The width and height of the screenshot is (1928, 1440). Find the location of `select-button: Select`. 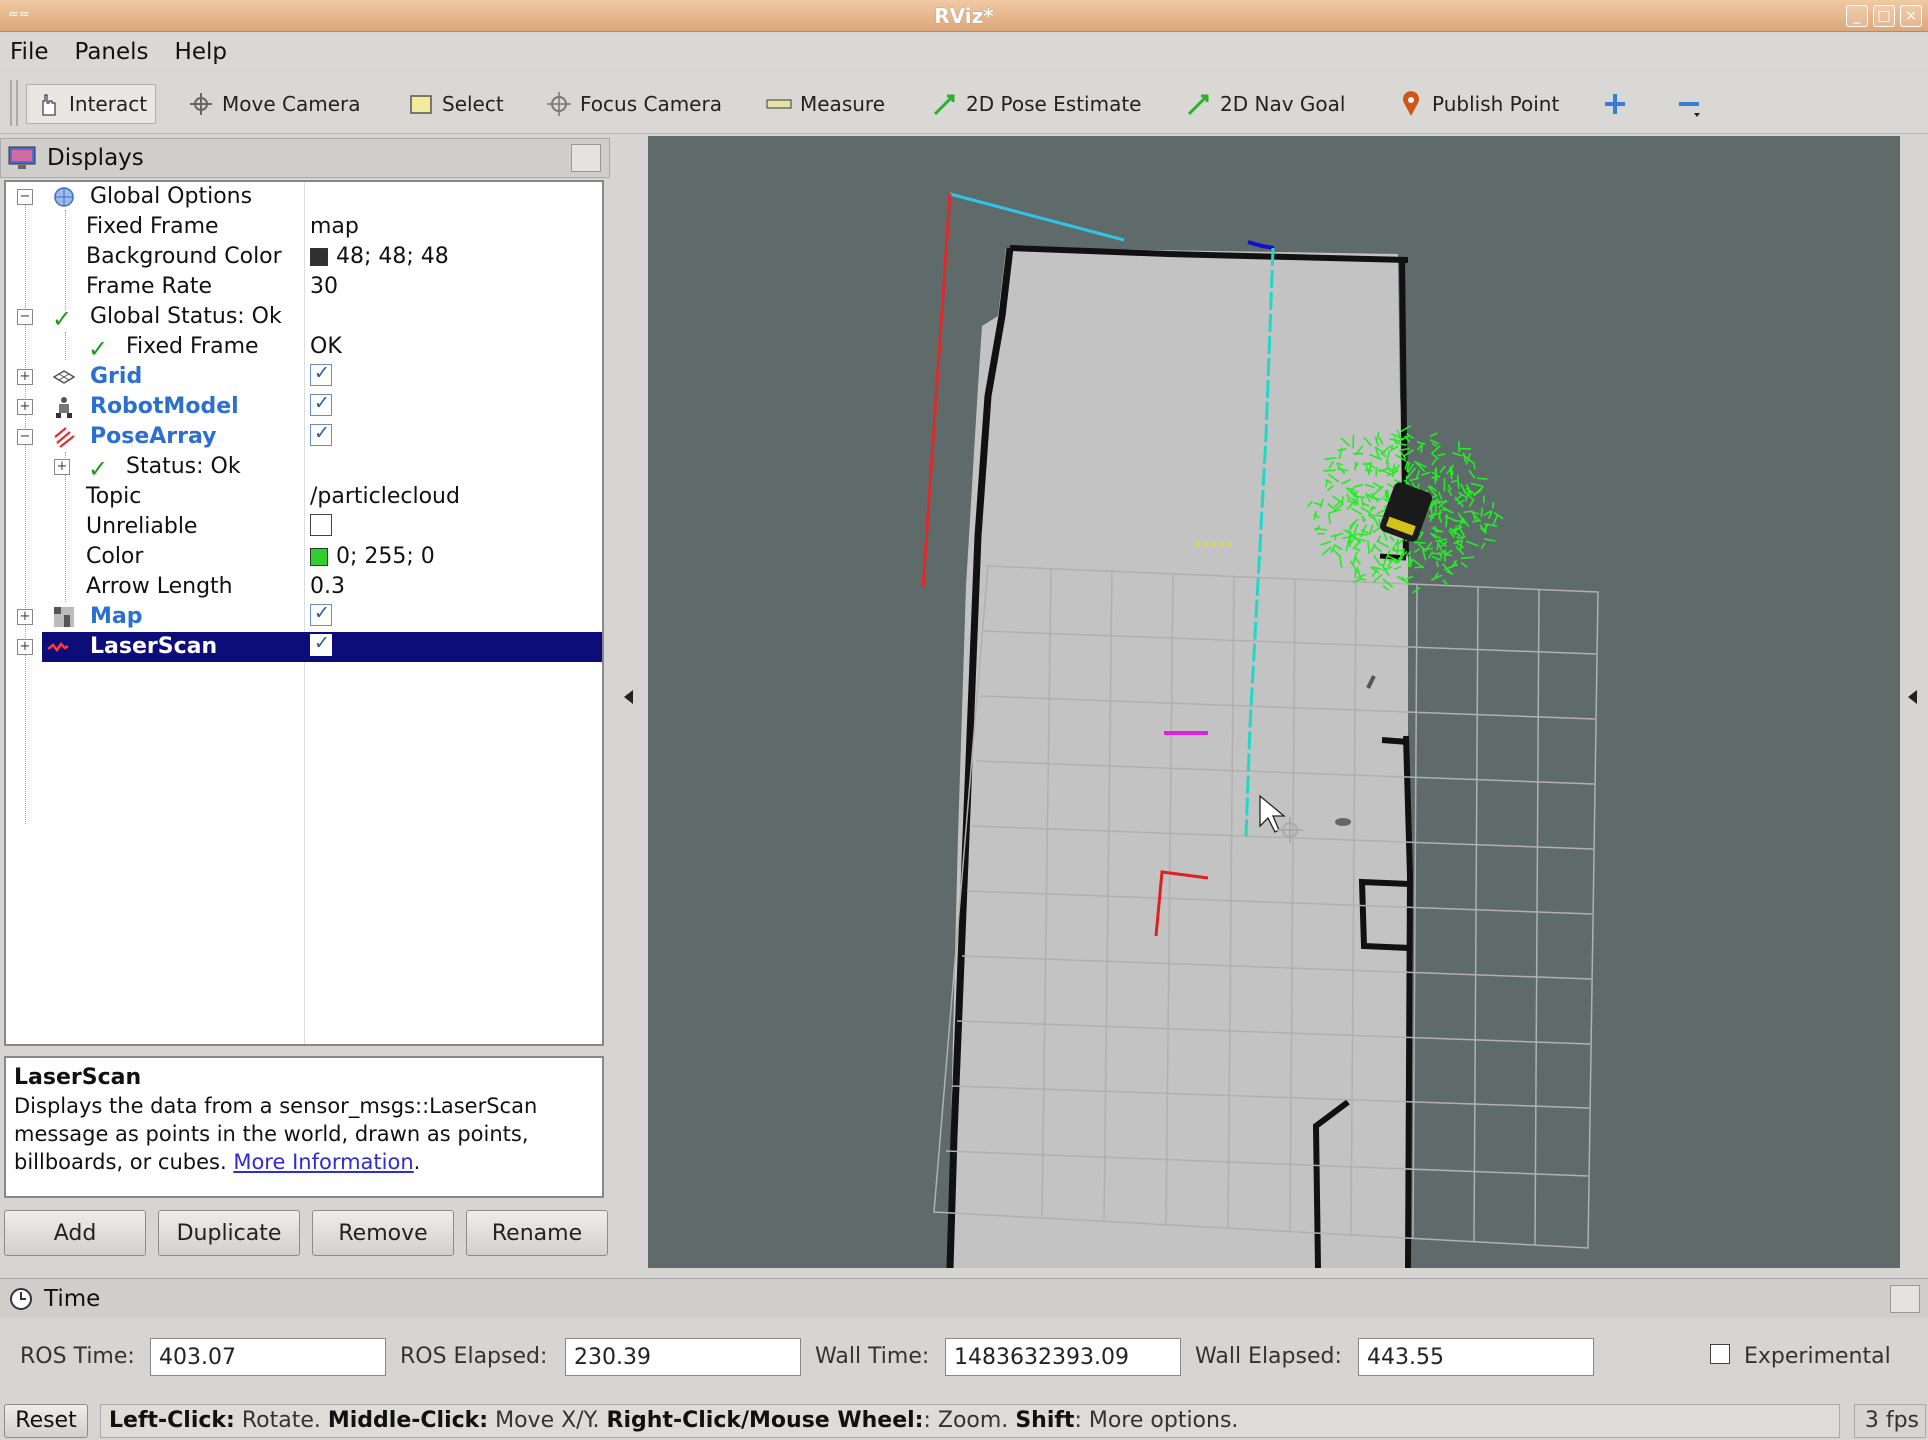

select-button: Select is located at coordinates (456, 104).